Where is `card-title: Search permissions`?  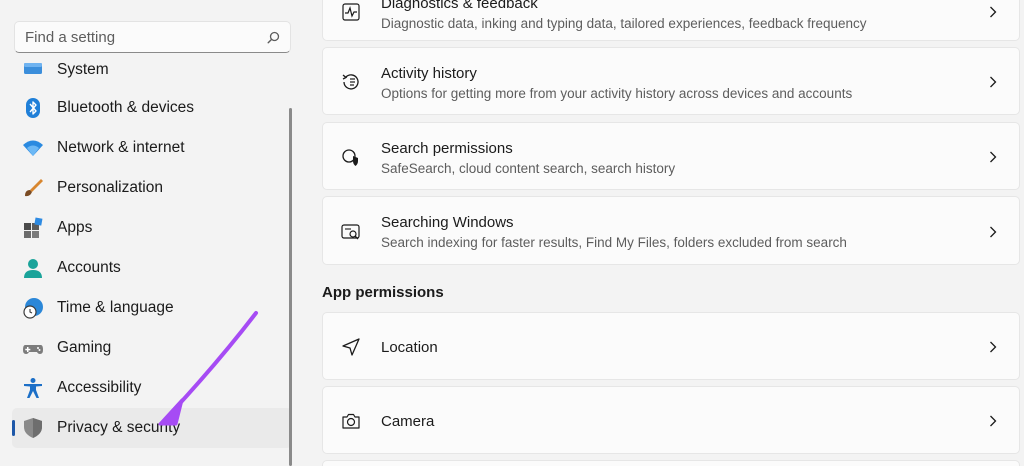
card-title: Search permissions is located at coordinates (447, 148).